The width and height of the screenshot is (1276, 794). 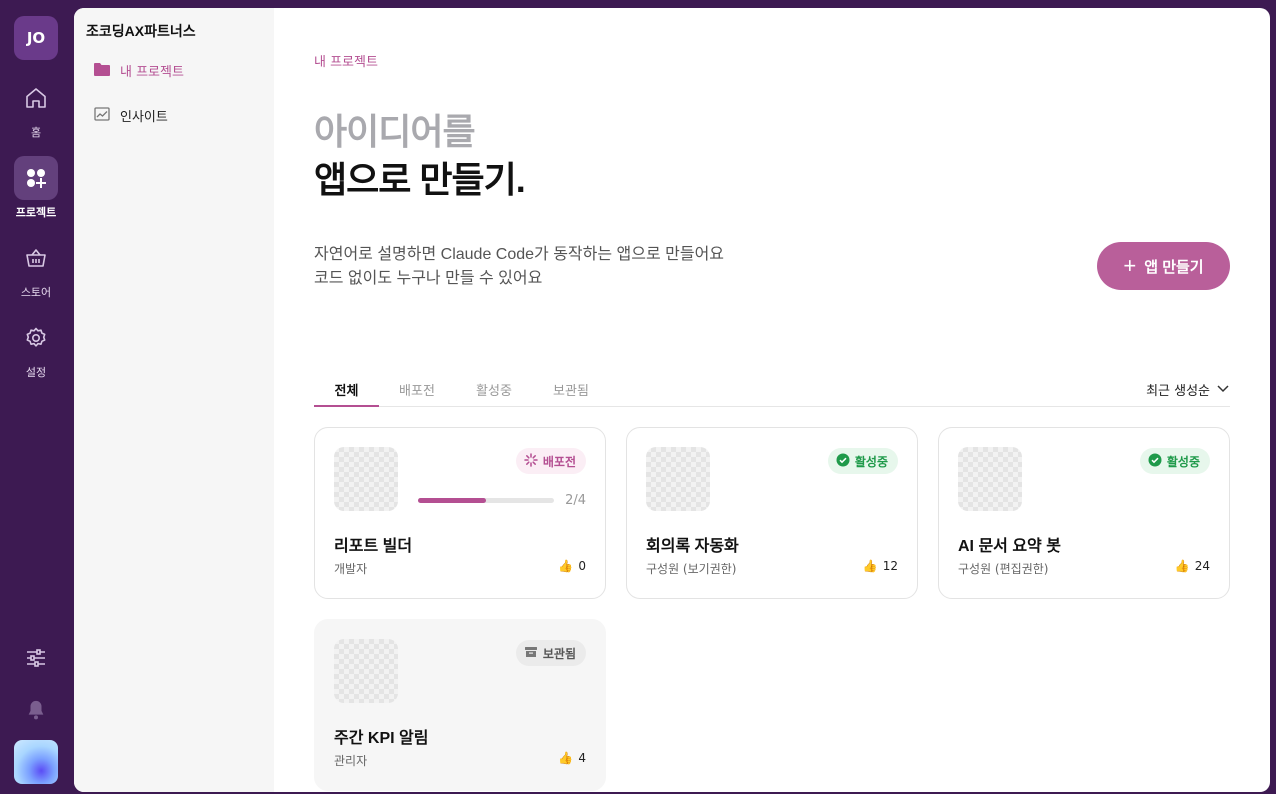 What do you see at coordinates (141, 31) in the screenshot?
I see `org-name: 조코딩AX파트너스` at bounding box center [141, 31].